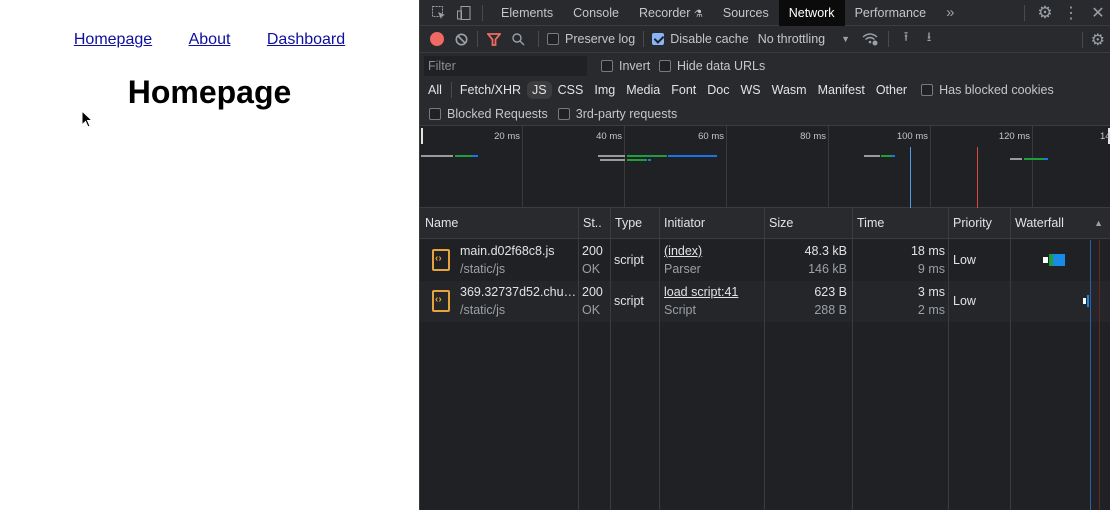 The image size is (1110, 510). I want to click on overview-bar-waiting, so click(872, 156).